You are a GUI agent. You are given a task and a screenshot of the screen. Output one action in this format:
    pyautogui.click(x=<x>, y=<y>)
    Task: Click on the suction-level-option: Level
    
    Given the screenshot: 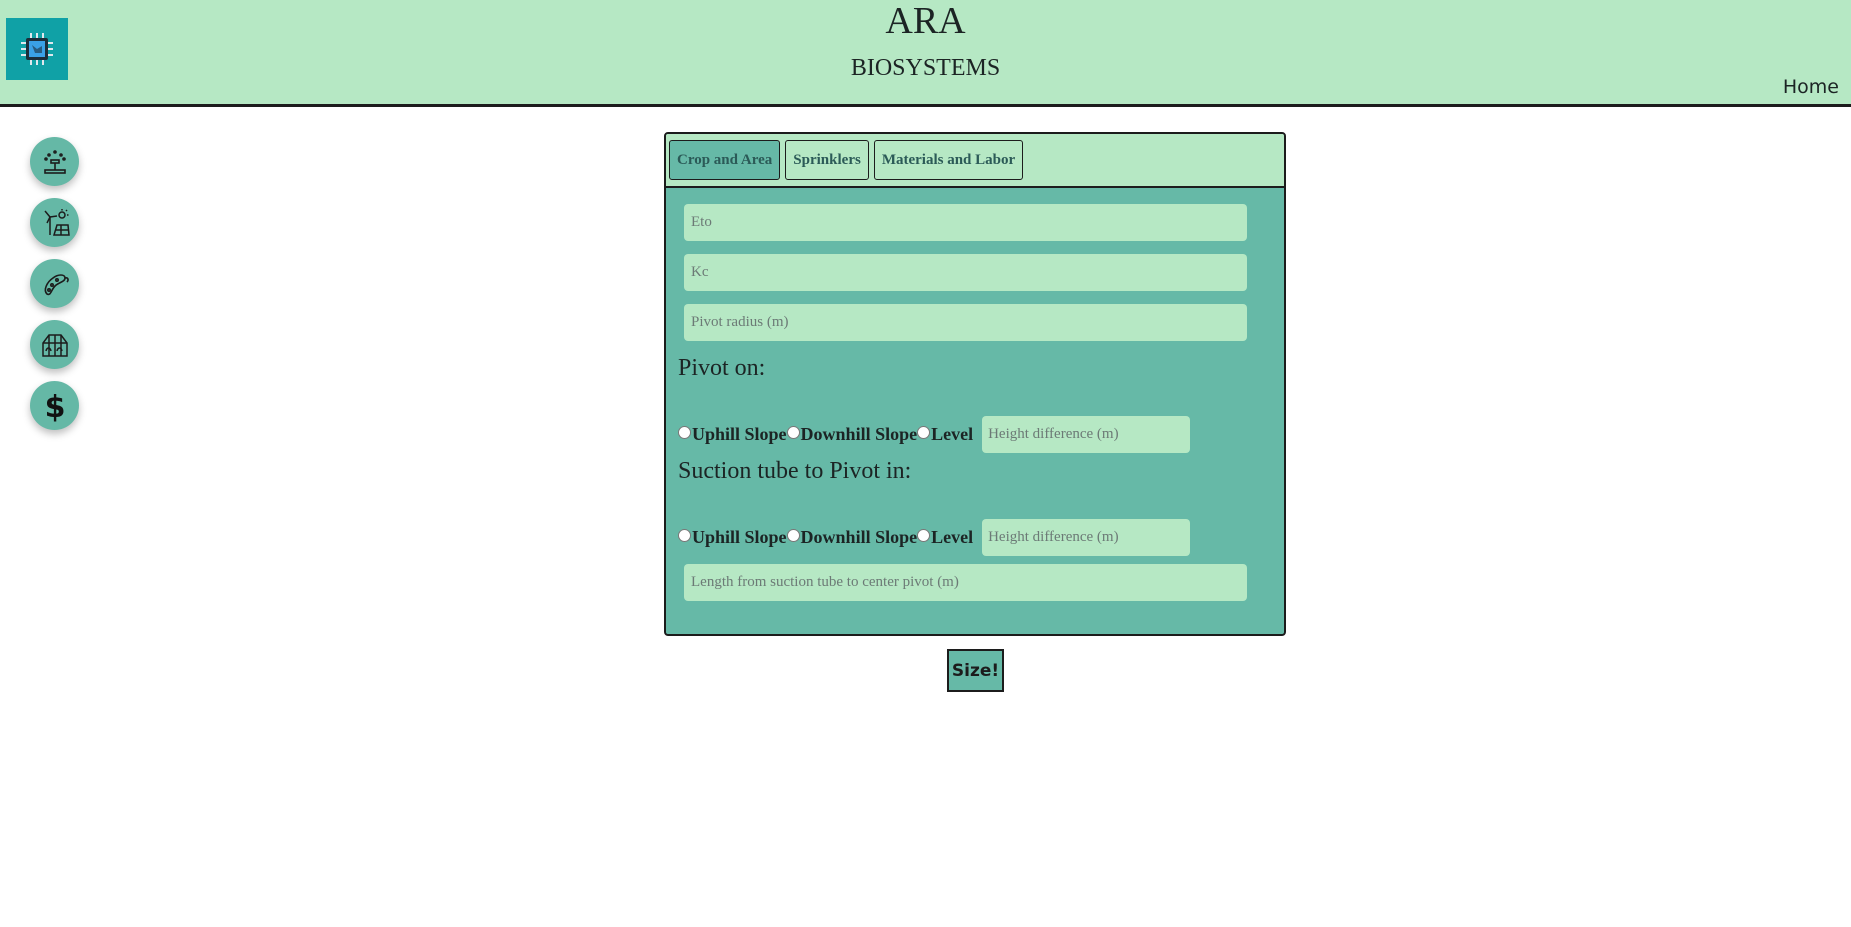 What is the action you would take?
    pyautogui.click(x=945, y=537)
    